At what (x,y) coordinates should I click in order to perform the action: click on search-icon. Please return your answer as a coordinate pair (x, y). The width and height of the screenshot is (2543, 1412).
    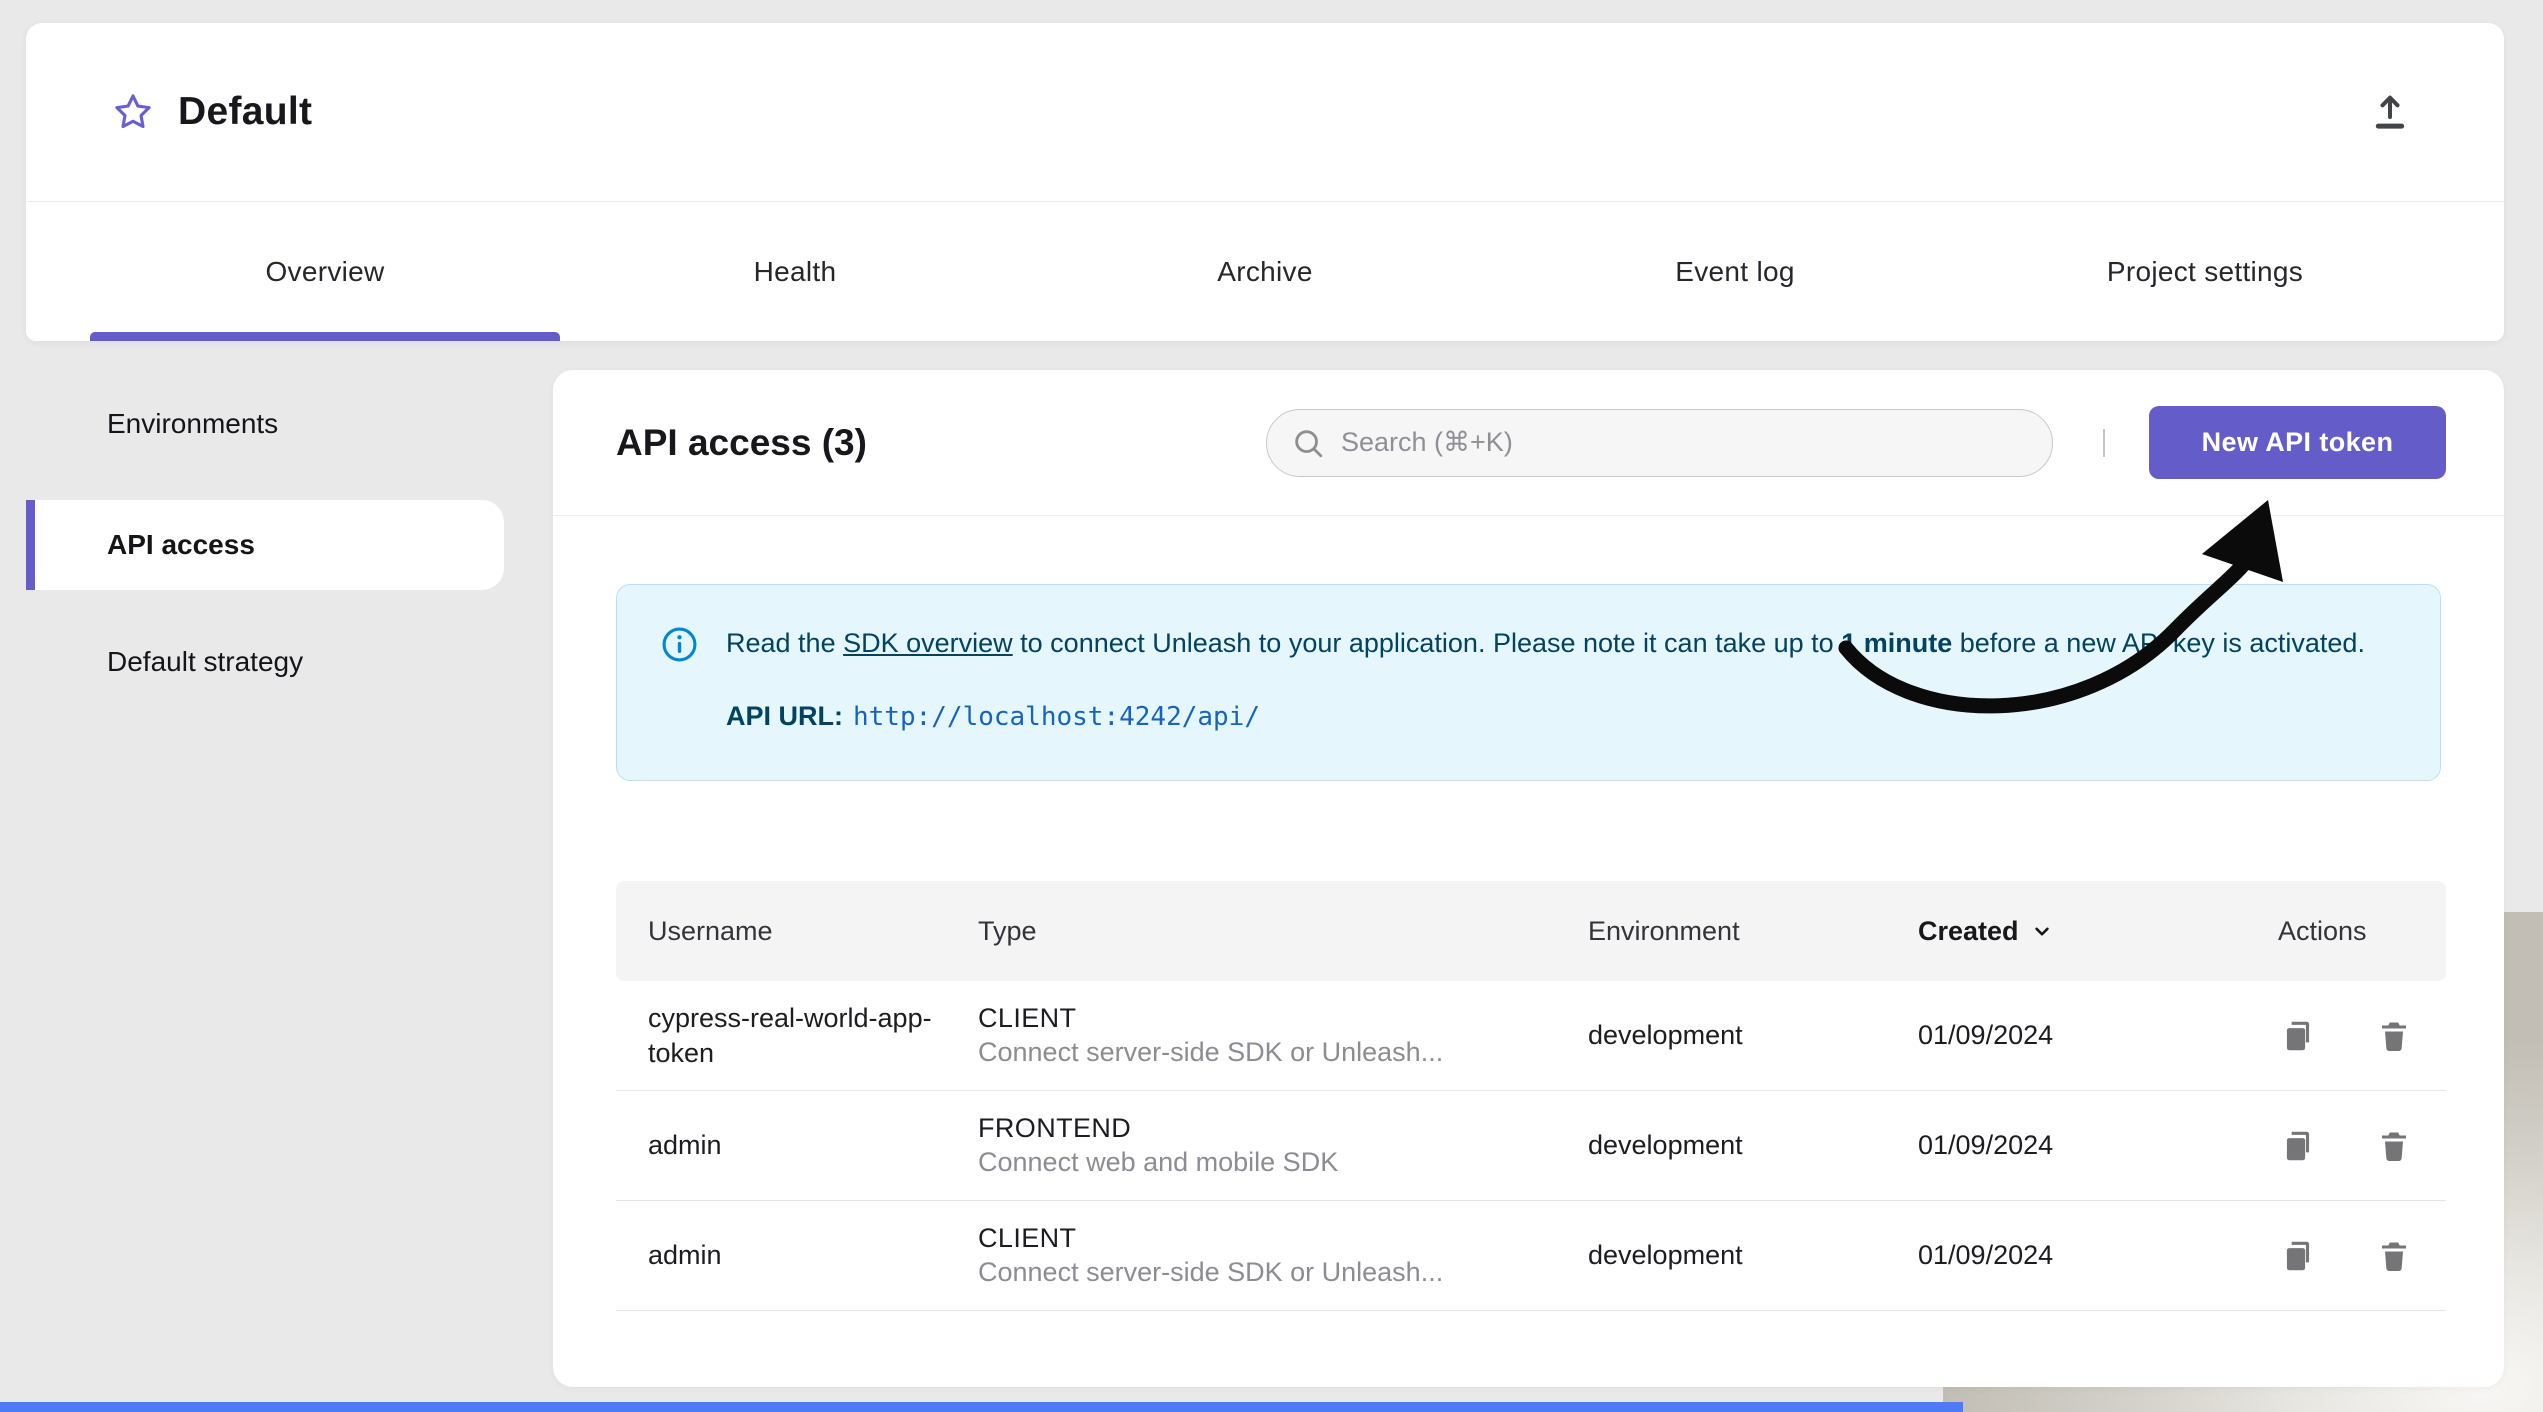
    Looking at the image, I should click on (1308, 443).